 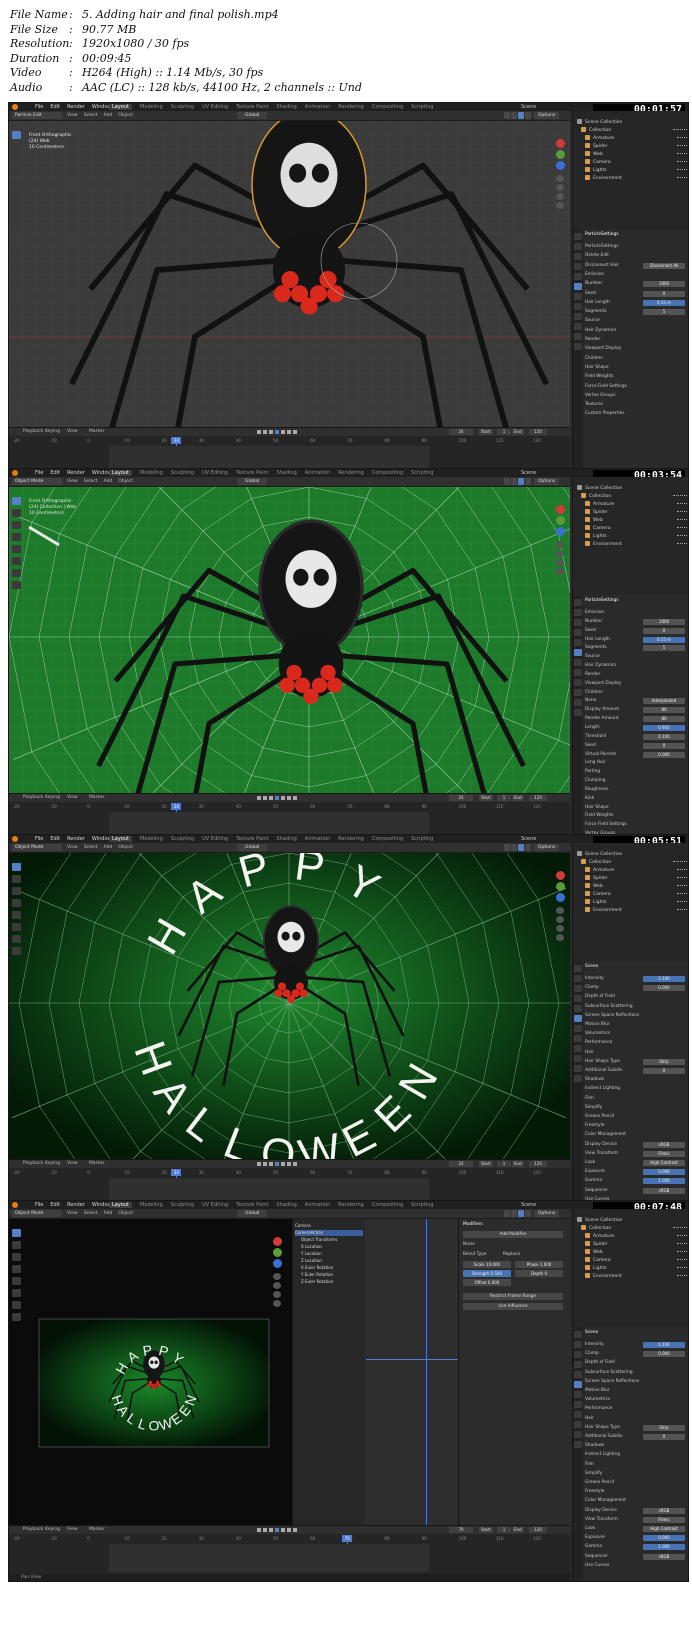 What do you see at coordinates (632, 545) in the screenshot?
I see `outliner-item: Environment` at bounding box center [632, 545].